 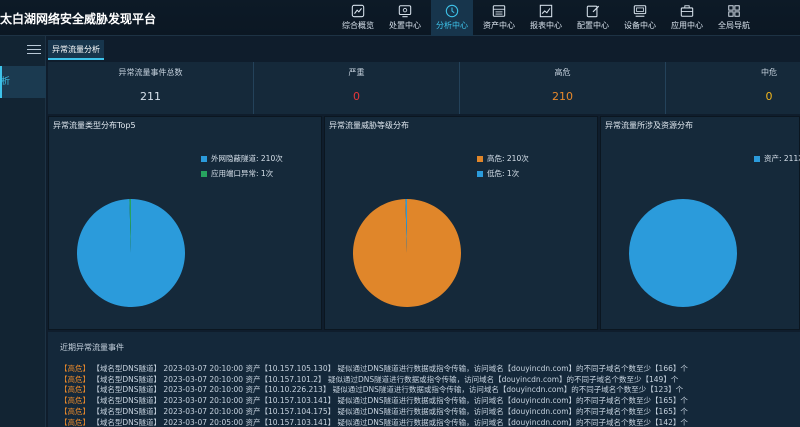 What do you see at coordinates (34, 51) in the screenshot?
I see `menu-toggle-icon` at bounding box center [34, 51].